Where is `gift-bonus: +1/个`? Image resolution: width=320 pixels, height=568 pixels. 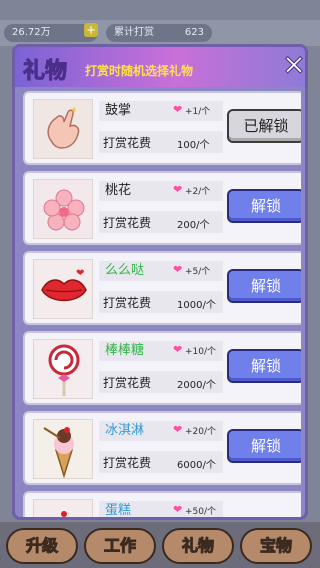
gift-bonus: +1/个 is located at coordinates (198, 112).